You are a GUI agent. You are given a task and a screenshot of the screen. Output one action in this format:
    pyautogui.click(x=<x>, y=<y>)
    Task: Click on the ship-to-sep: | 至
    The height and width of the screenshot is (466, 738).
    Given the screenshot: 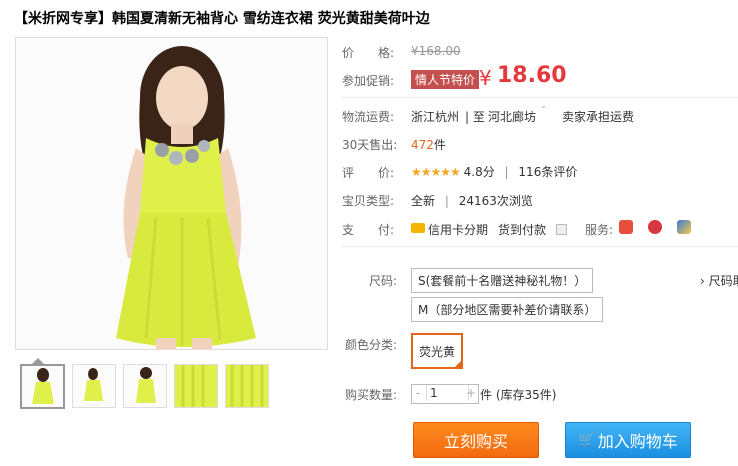 What is the action you would take?
    pyautogui.click(x=475, y=117)
    